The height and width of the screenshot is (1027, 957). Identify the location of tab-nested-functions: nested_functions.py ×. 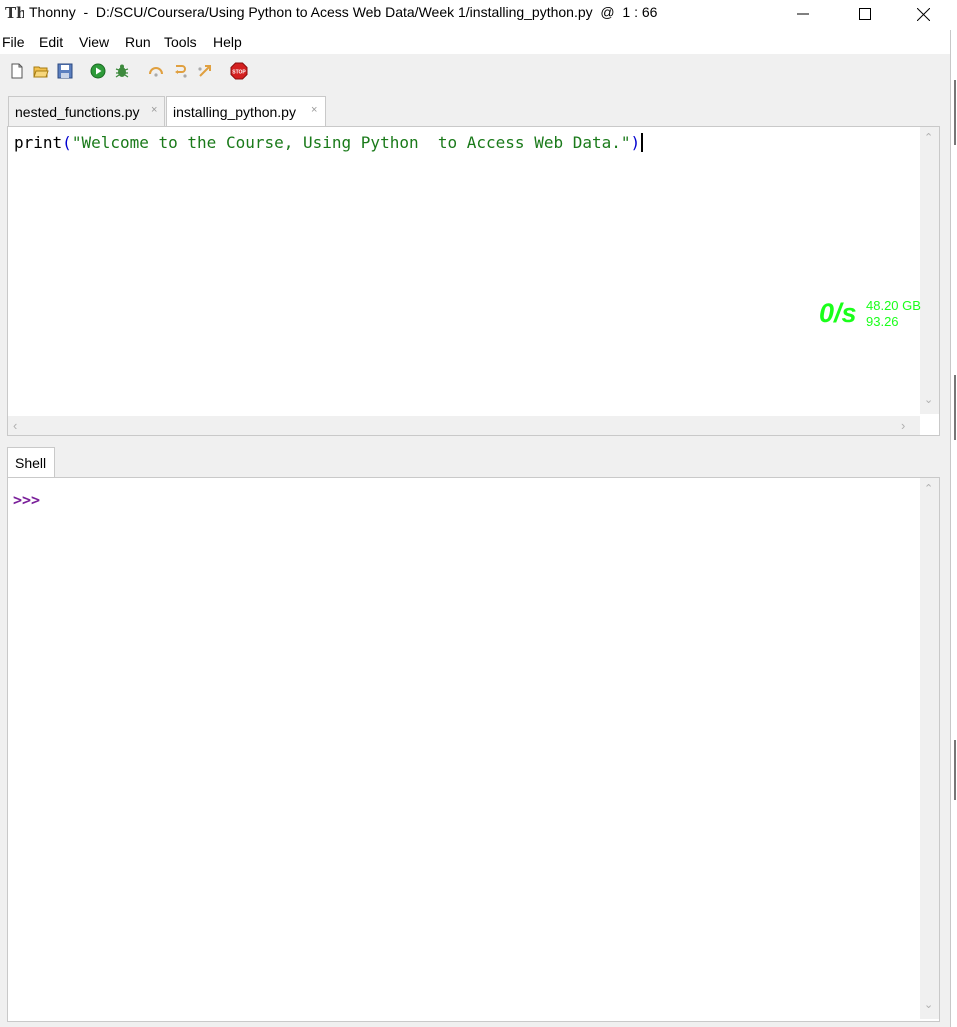
(86, 111).